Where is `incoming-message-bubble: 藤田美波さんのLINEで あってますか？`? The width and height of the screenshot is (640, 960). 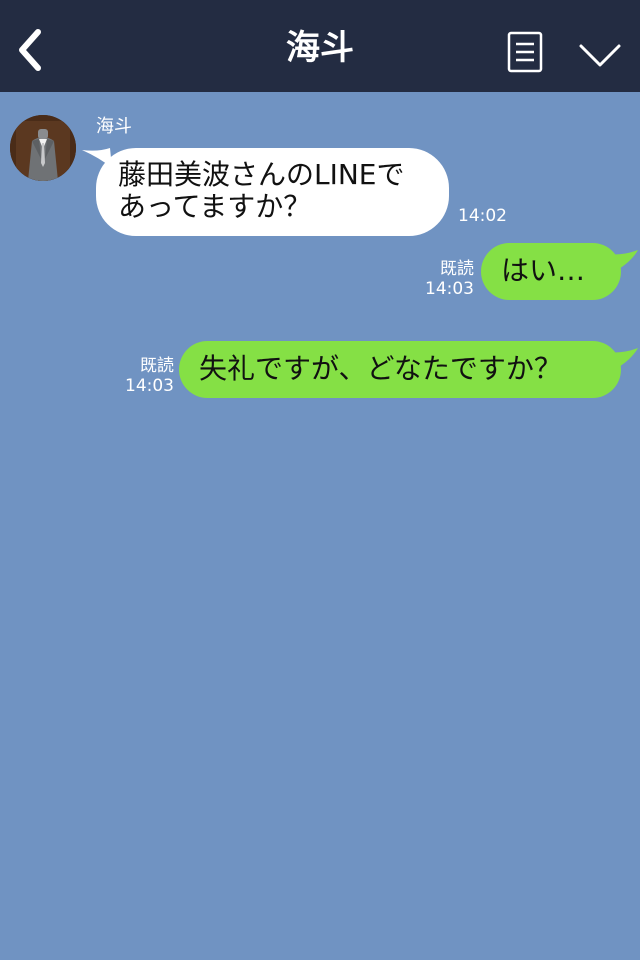
incoming-message-bubble: 藤田美波さんのLINEで あってますか？ is located at coordinates (272, 192).